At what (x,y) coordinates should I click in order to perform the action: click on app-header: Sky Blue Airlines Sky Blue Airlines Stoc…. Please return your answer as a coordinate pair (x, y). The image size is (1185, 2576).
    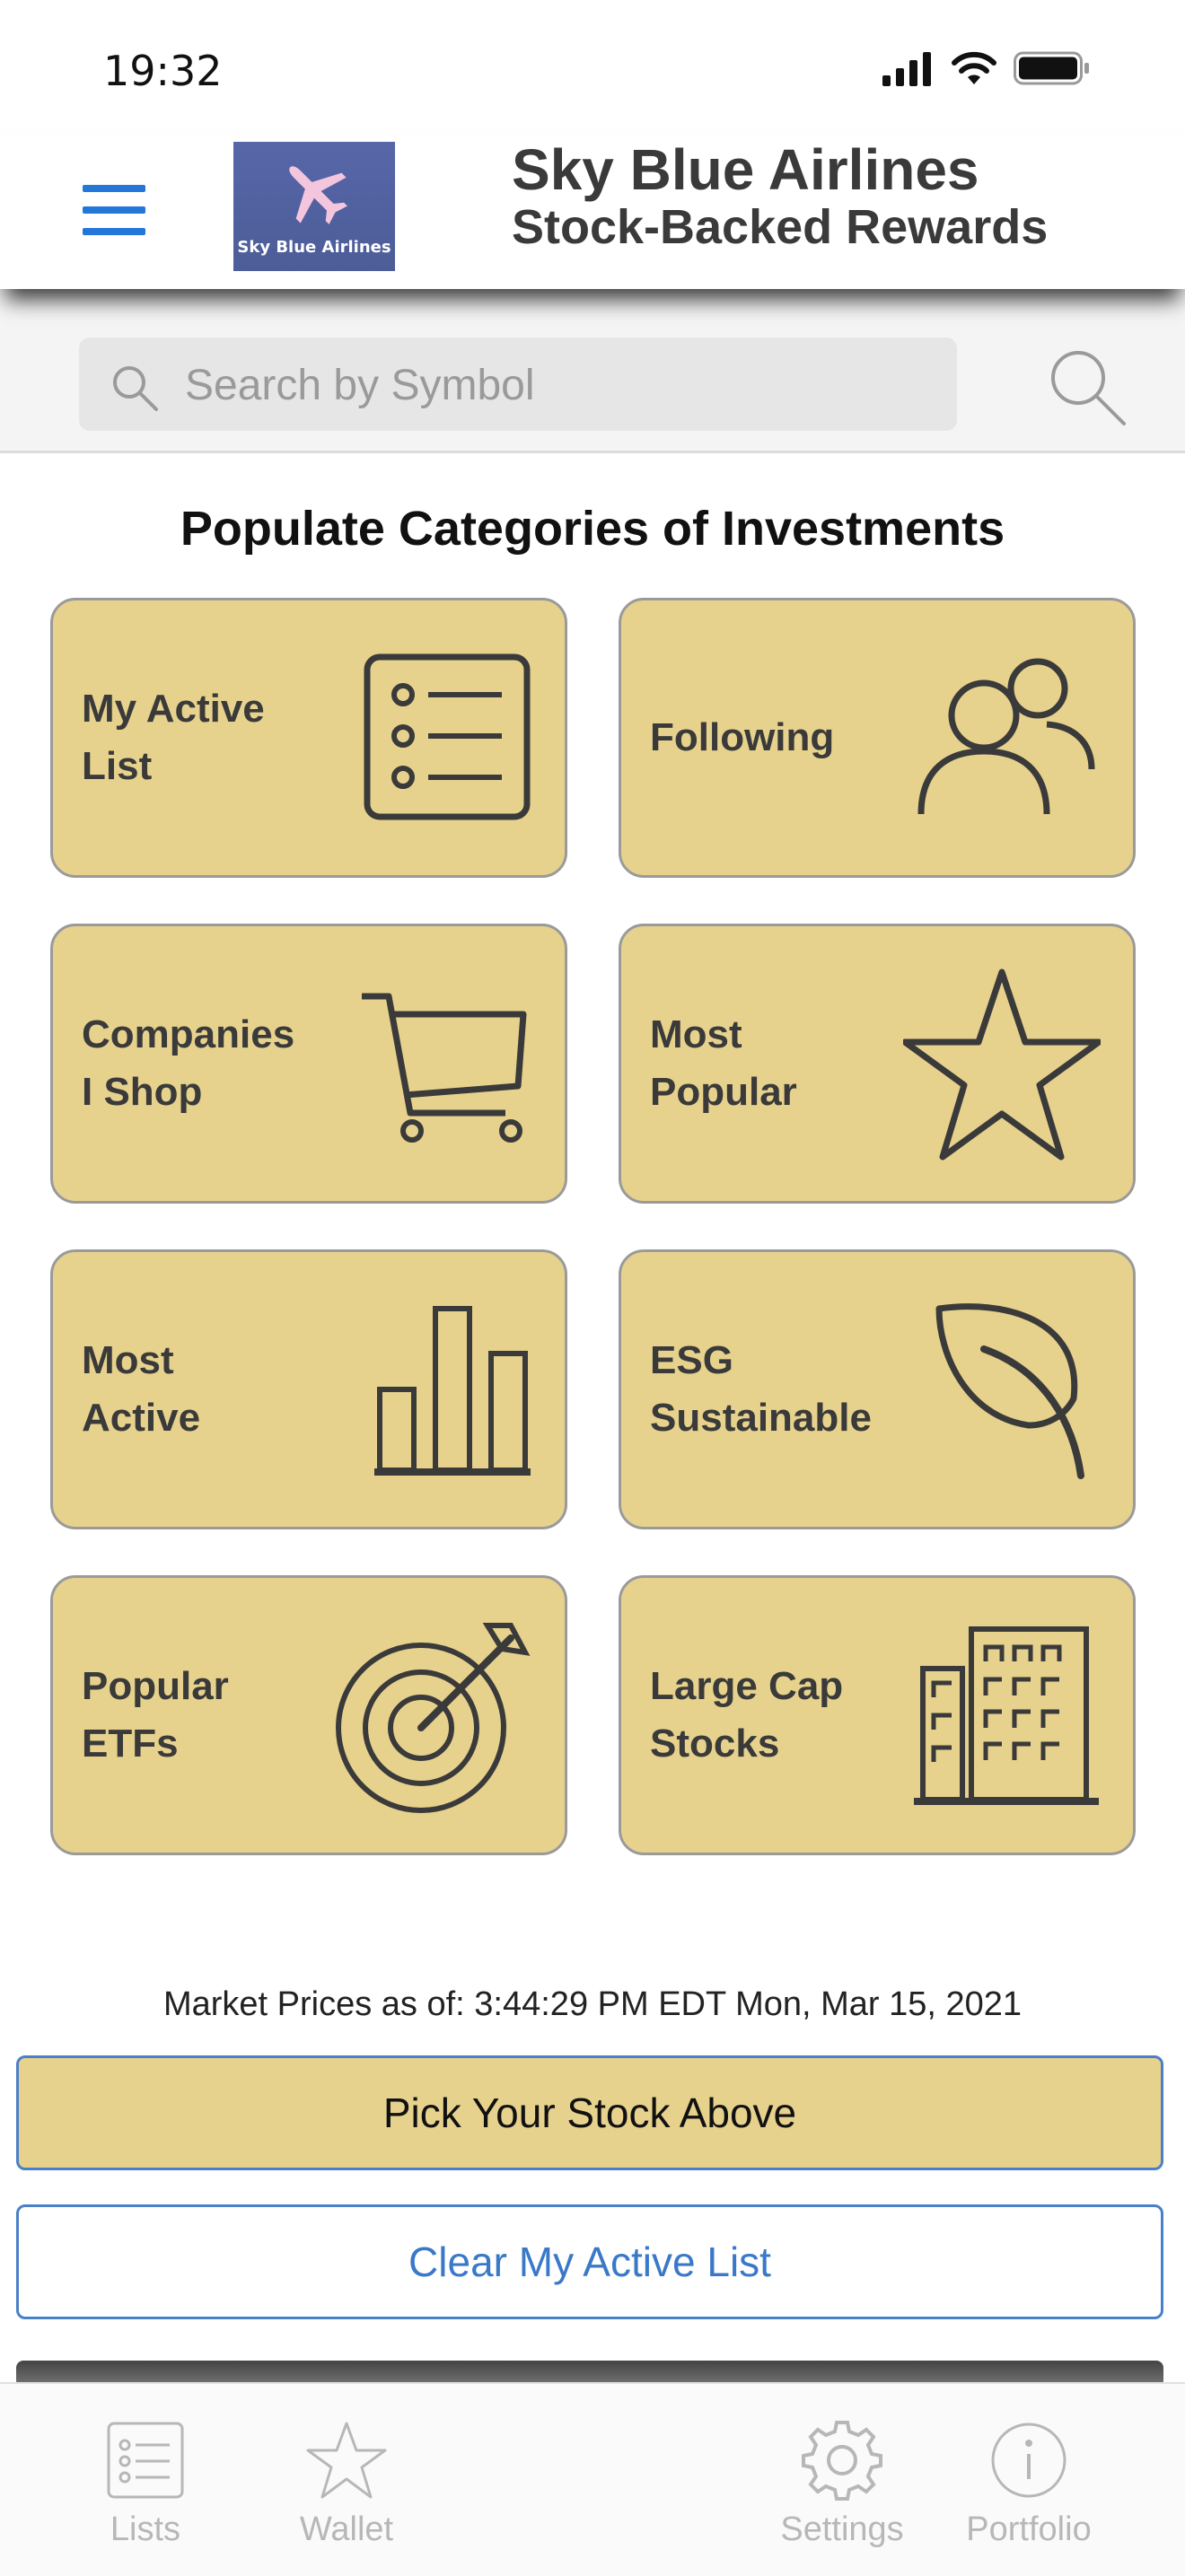
    Looking at the image, I should click on (592, 212).